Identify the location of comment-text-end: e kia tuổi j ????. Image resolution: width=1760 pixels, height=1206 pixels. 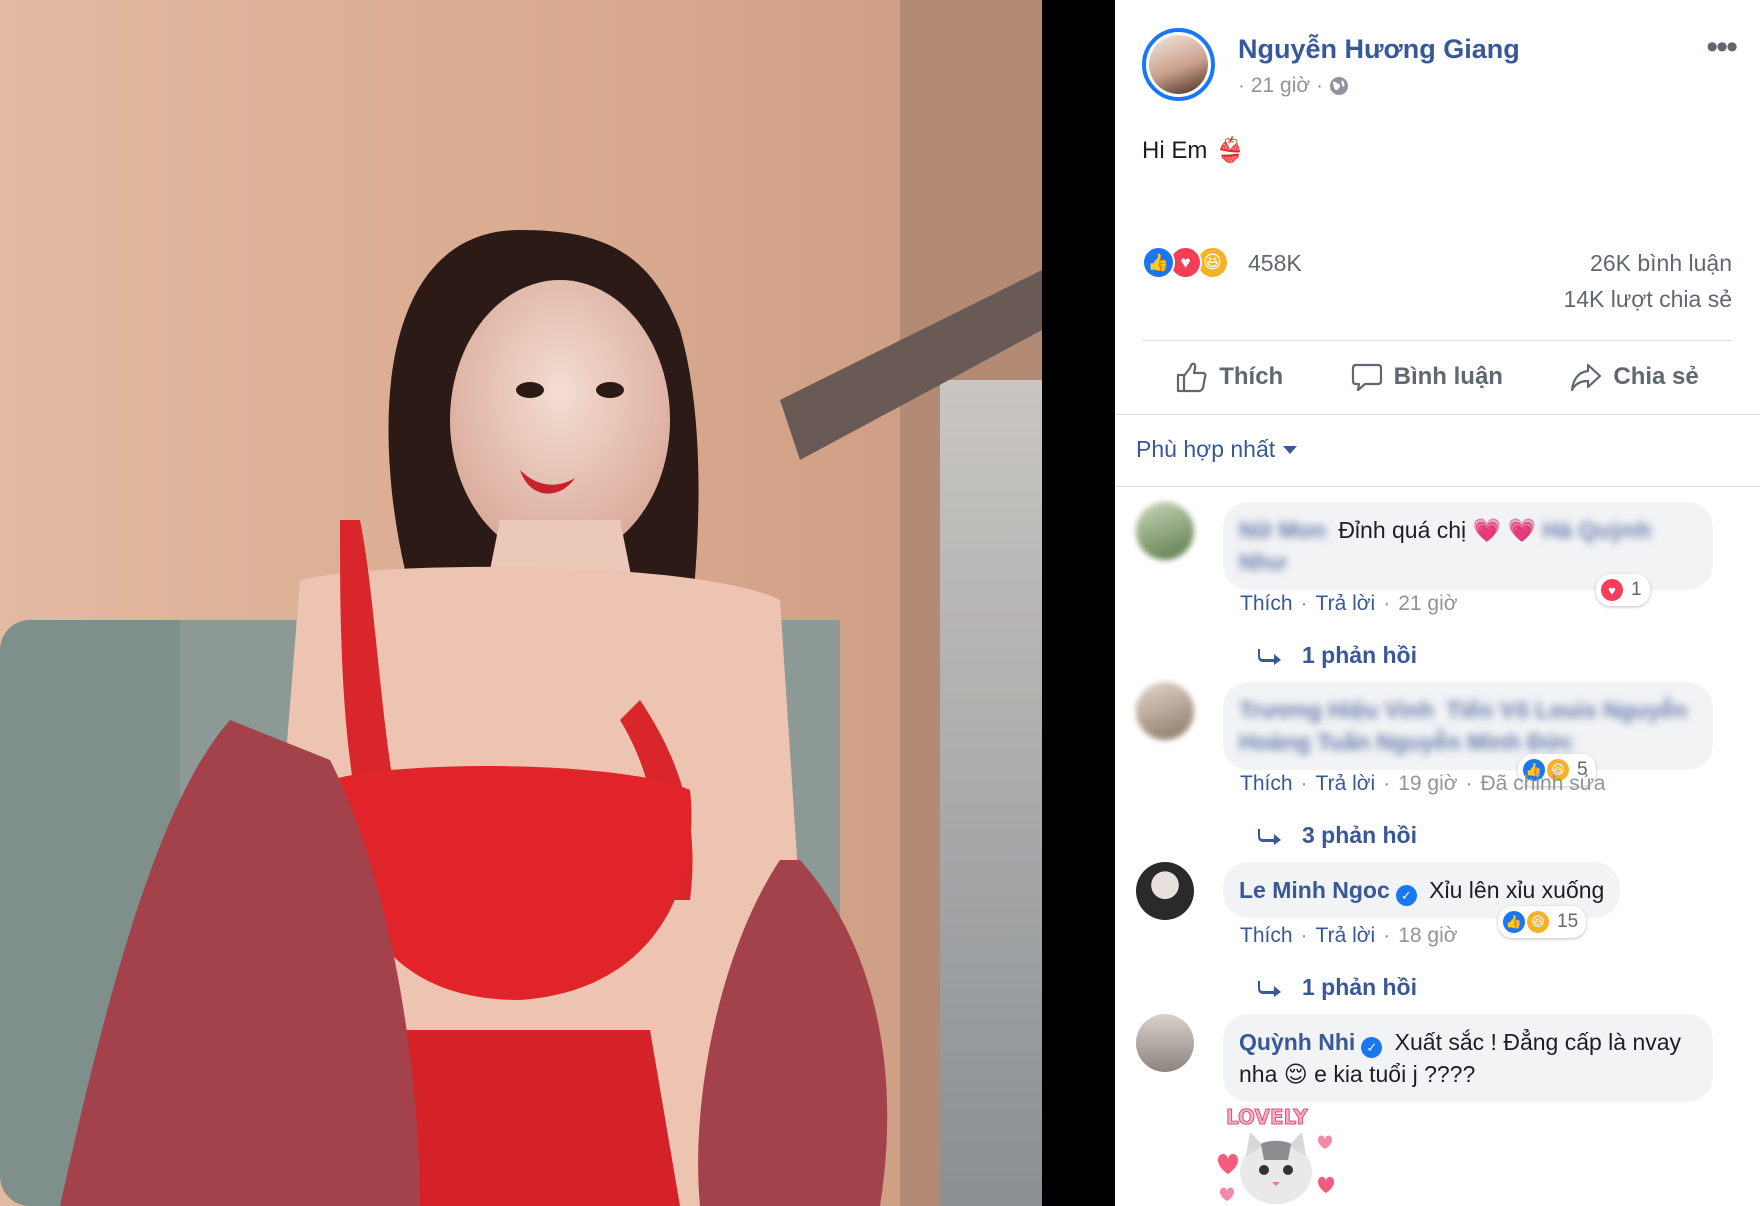
(1395, 1074).